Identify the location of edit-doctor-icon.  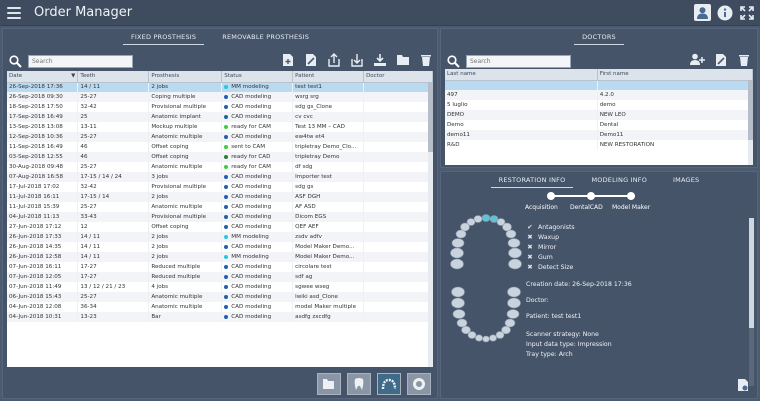
(720, 59).